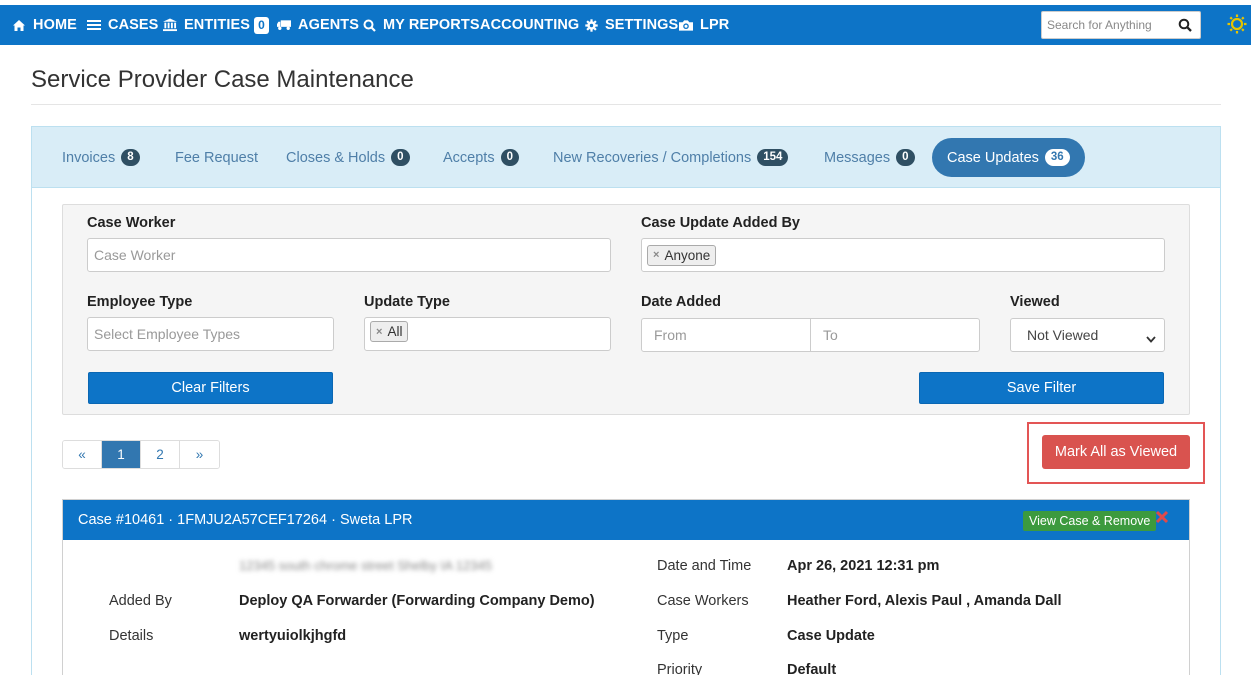  Describe the element at coordinates (857, 157) in the screenshot. I see `tab-messages-label: Messages` at that location.